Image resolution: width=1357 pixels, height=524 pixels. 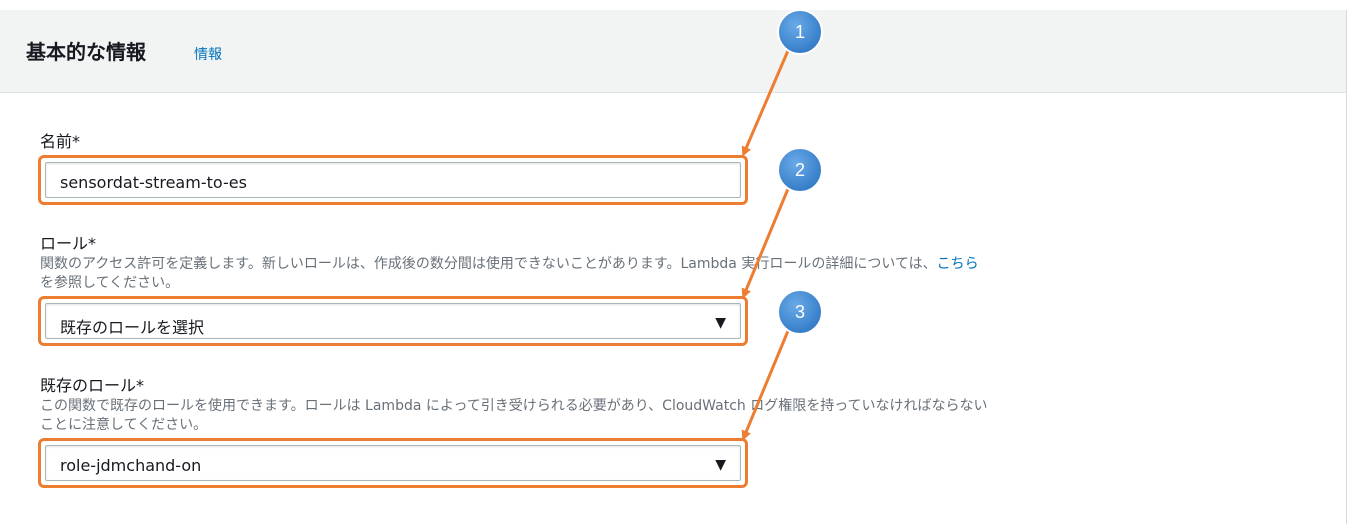 I want to click on badge-3-label: 3, so click(x=800, y=312).